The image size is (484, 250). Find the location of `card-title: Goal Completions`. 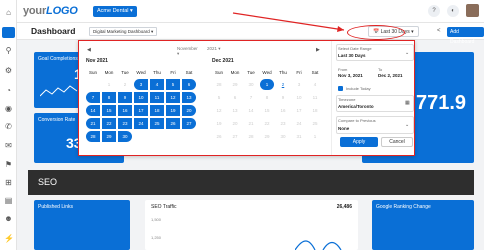

card-title: Goal Completions is located at coordinates (58, 59).